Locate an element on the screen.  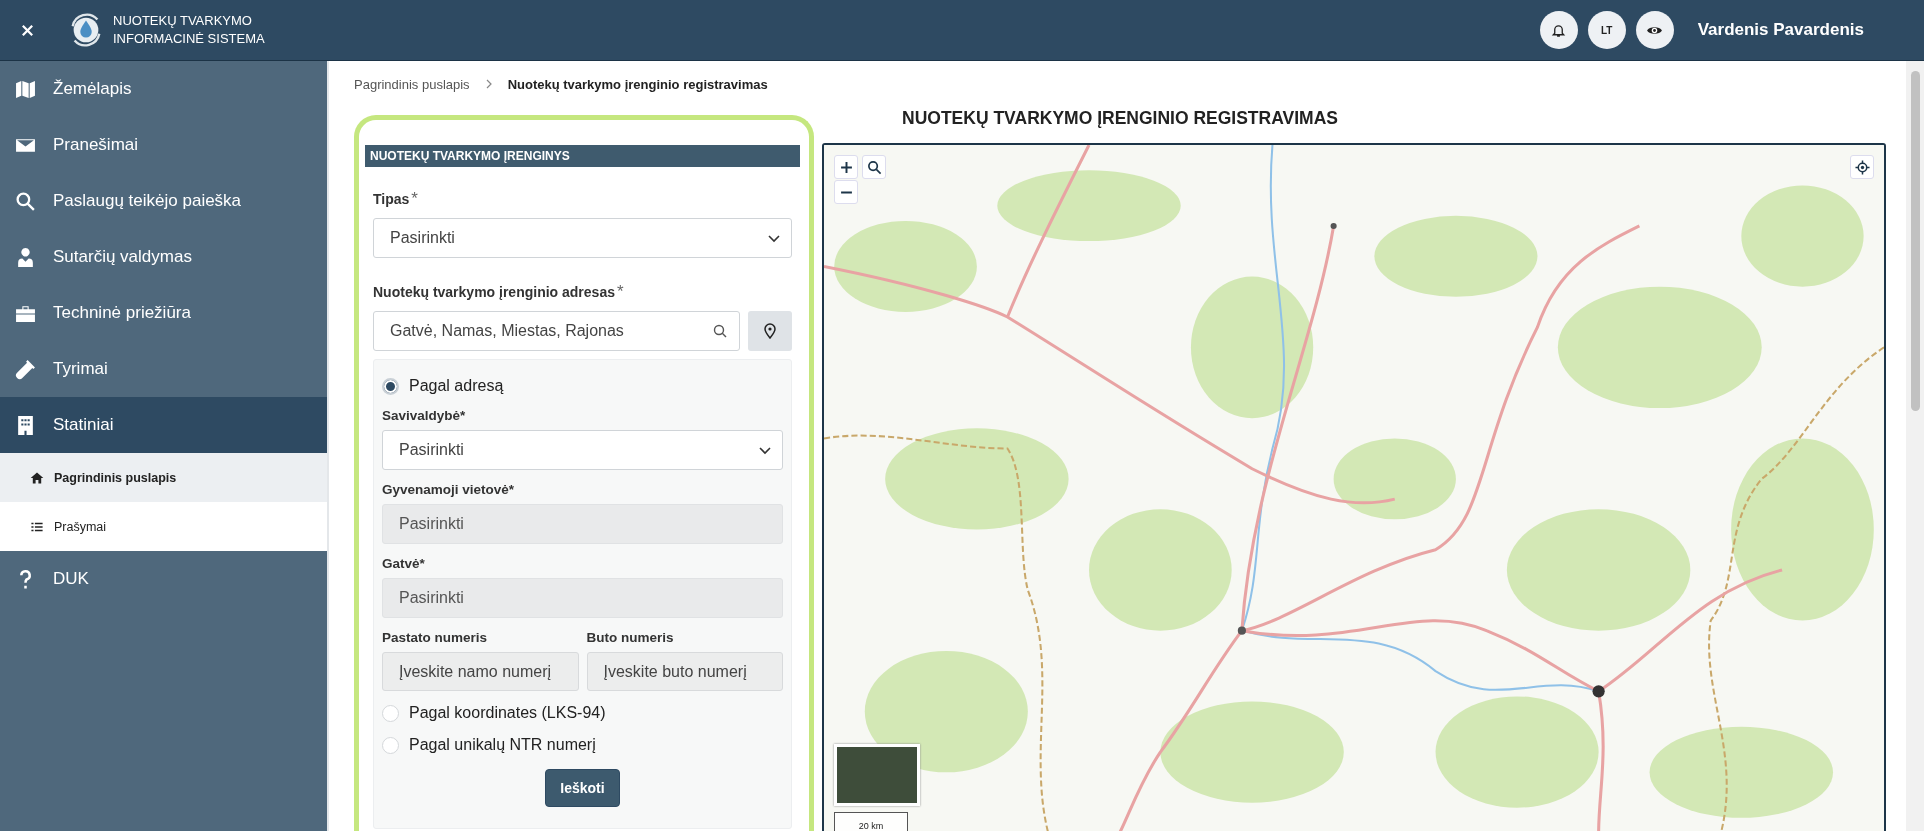
sidebar-item: Pranešimai is located at coordinates (163, 145).